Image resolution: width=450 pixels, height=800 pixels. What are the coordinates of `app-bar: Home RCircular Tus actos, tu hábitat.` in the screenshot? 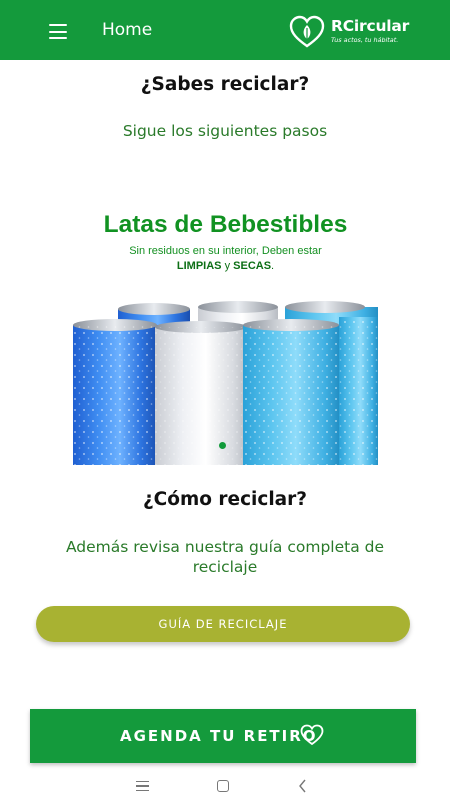 It's located at (225, 30).